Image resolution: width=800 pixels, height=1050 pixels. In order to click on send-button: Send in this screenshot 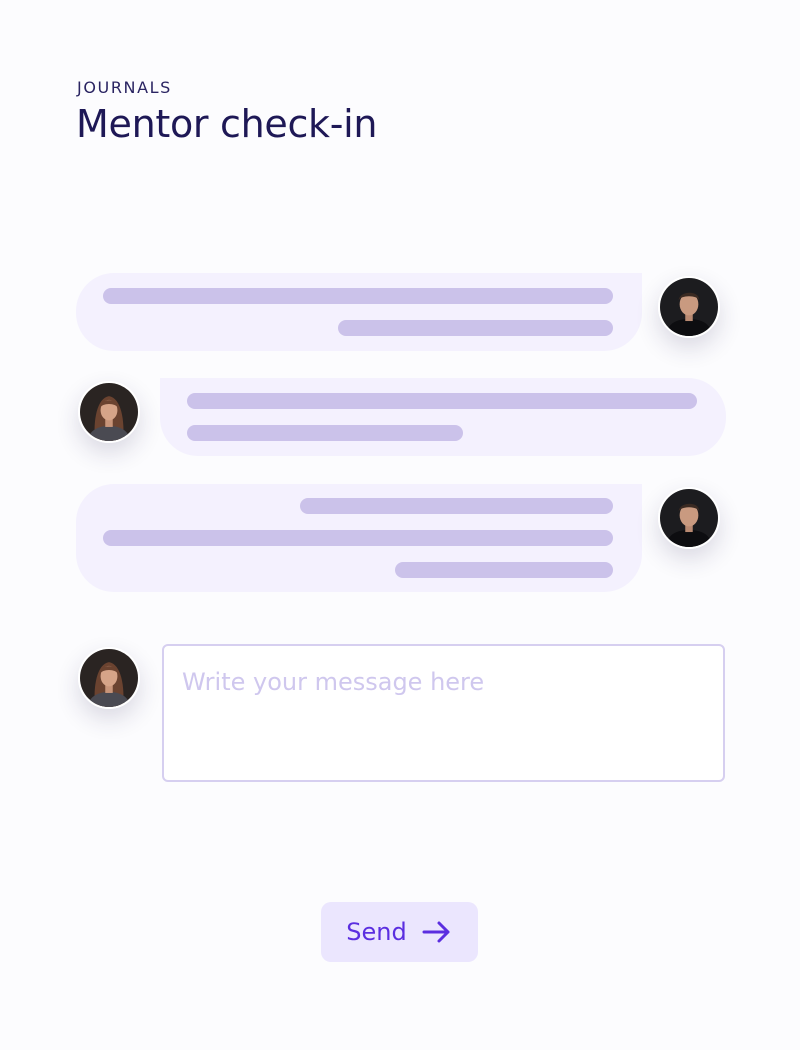, I will do `click(399, 932)`.